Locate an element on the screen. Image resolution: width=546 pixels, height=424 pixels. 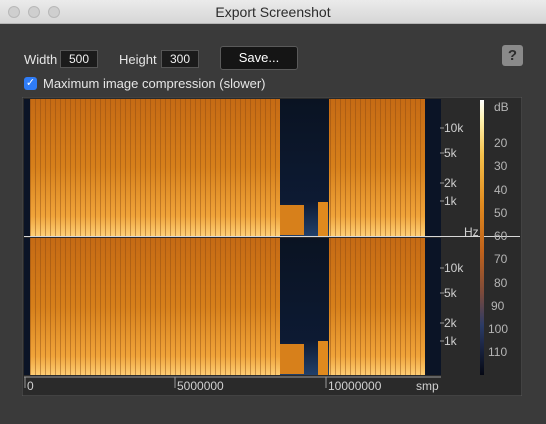
compression-checkbox: ✓ is located at coordinates (30, 83).